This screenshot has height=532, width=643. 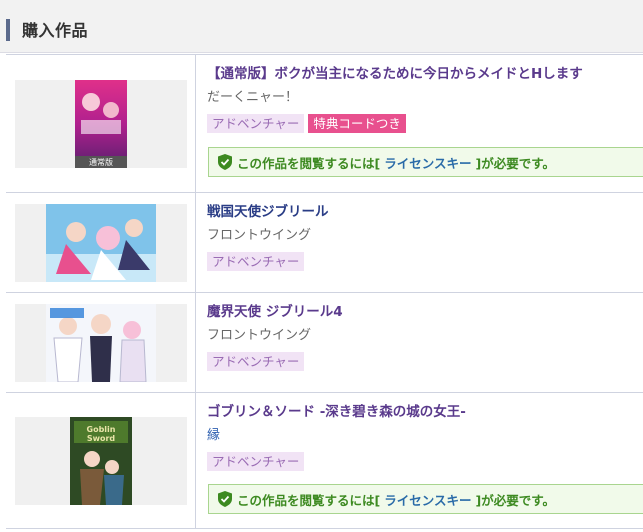 I want to click on section-title: 購入作品, so click(x=55, y=30).